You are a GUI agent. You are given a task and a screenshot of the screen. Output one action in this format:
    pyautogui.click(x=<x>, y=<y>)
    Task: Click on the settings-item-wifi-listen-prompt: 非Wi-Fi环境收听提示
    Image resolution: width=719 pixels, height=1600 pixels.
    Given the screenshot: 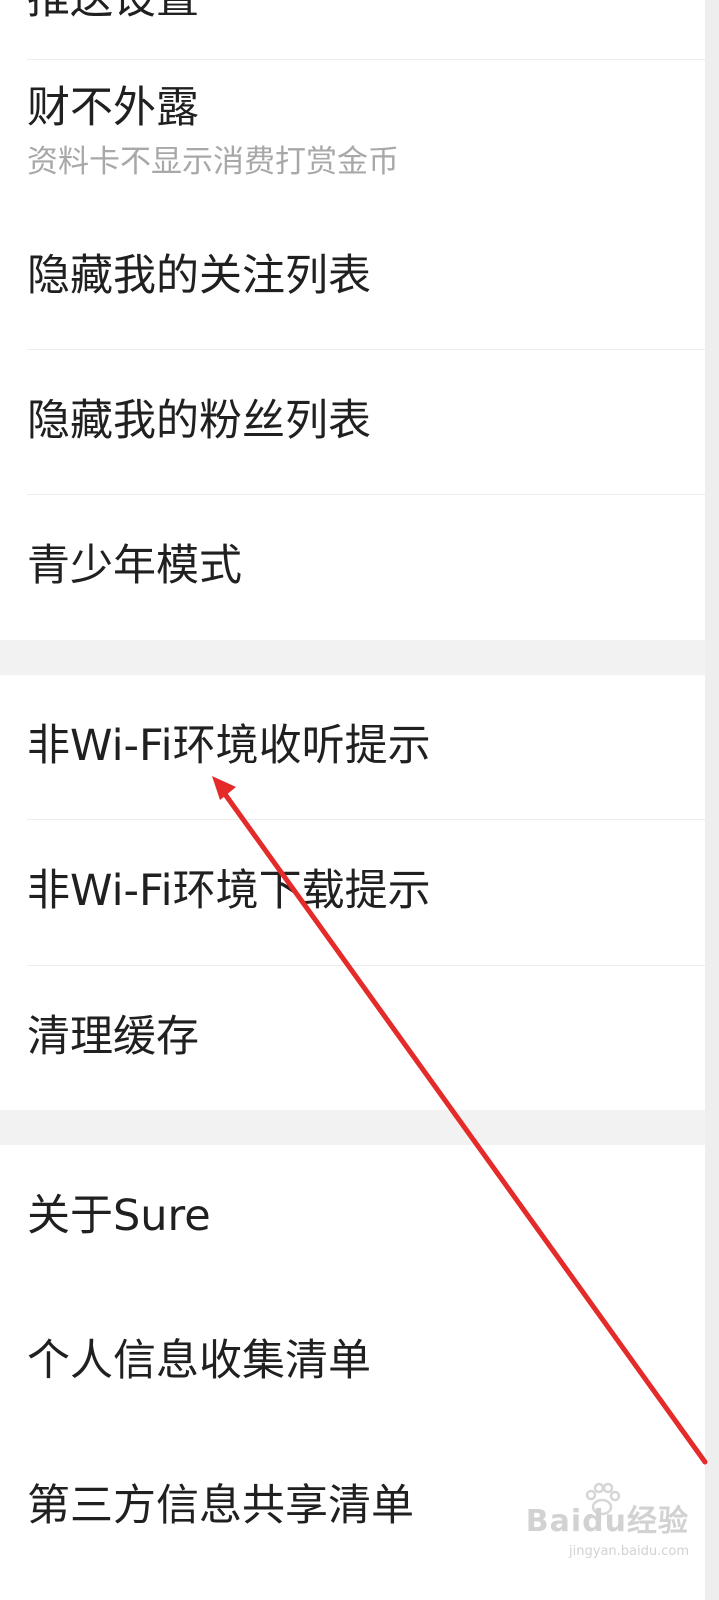 What is the action you would take?
    pyautogui.click(x=352, y=747)
    